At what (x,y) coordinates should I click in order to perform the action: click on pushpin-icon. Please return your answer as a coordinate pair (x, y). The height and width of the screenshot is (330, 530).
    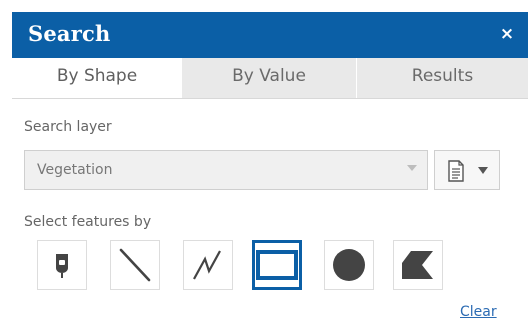
    Looking at the image, I should click on (62, 266).